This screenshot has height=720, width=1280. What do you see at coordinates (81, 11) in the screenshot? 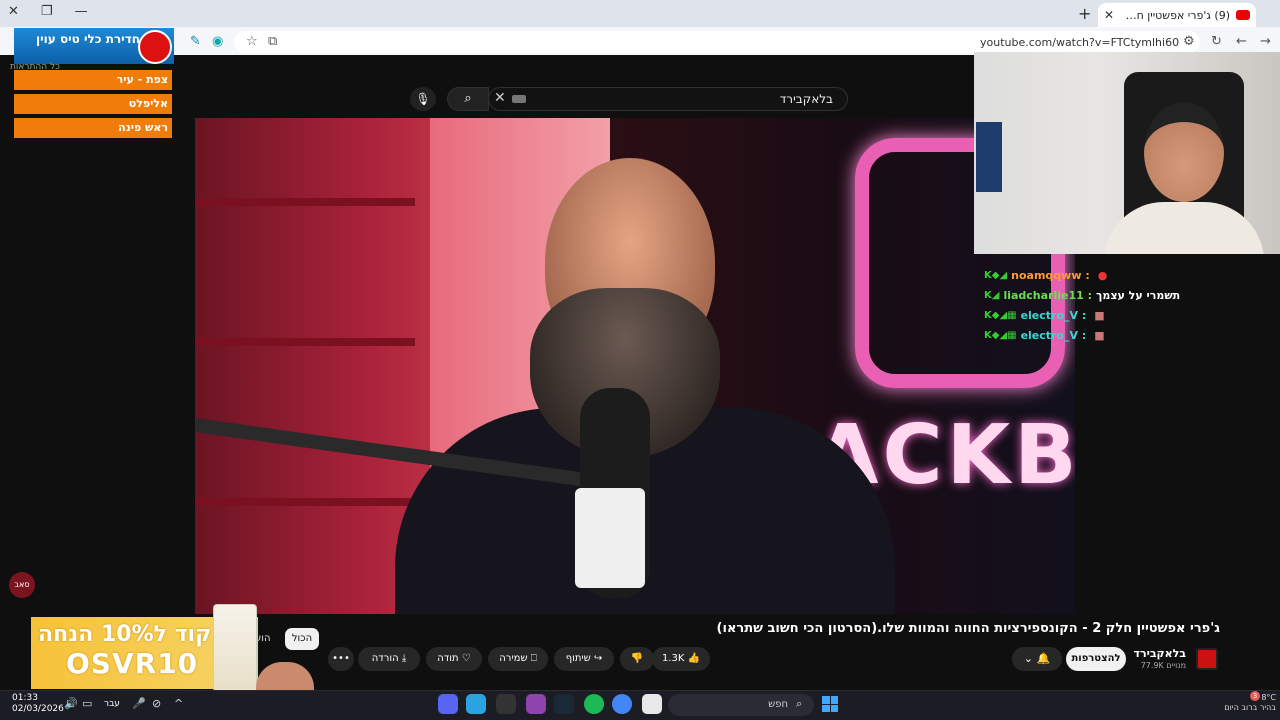
I see `minimize-window-icon: —` at bounding box center [81, 11].